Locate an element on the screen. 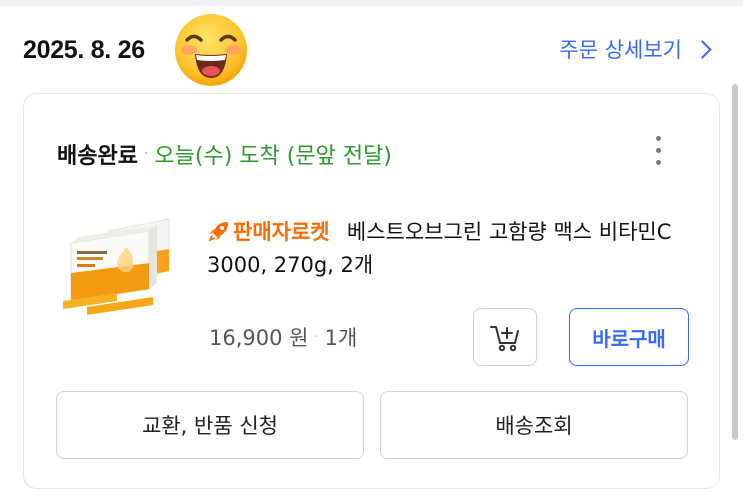 This screenshot has height=501, width=743. track-delivery-button: 배송조회 is located at coordinates (534, 425).